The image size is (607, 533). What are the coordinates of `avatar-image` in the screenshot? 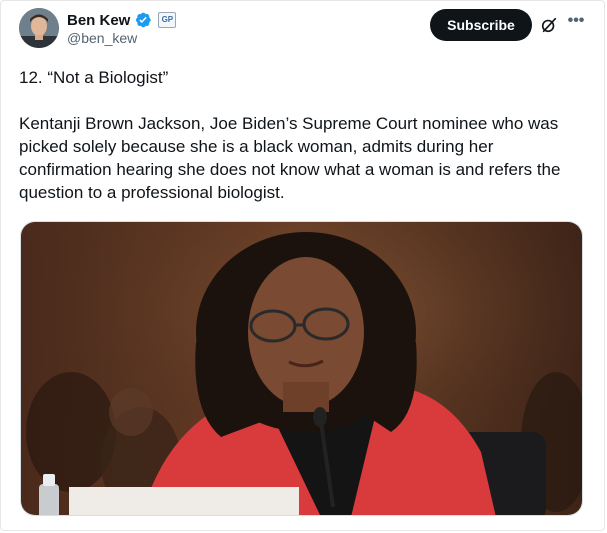 It's located at (39, 28).